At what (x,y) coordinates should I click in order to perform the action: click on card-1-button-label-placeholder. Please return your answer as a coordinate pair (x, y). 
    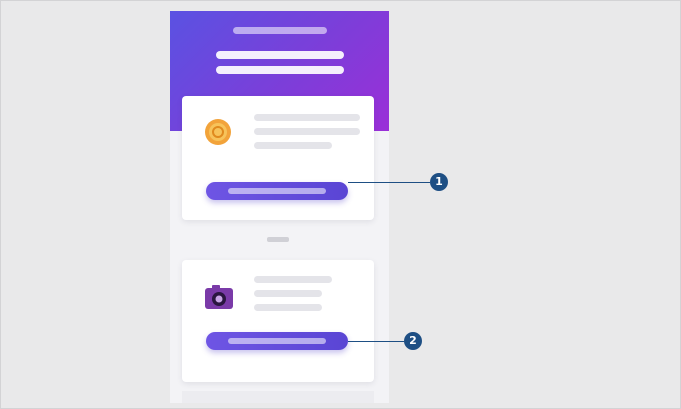
    Looking at the image, I should click on (277, 191).